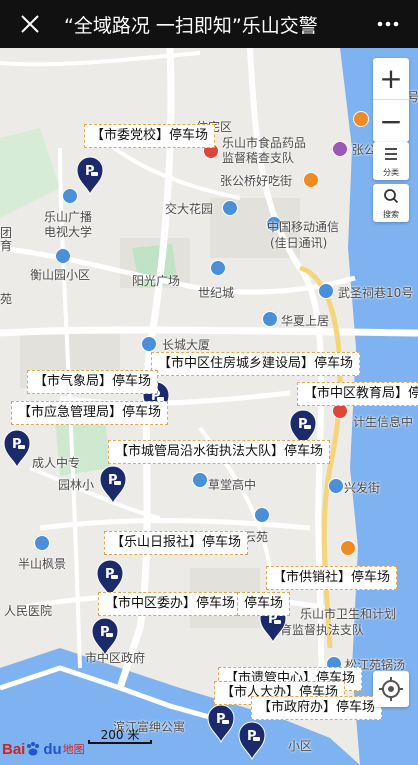 Image resolution: width=418 pixels, height=765 pixels. Describe the element at coordinates (219, 452) in the screenshot. I see `parking-tag-urban-management: 【市城管局沿水街执法大队】停车场` at that location.